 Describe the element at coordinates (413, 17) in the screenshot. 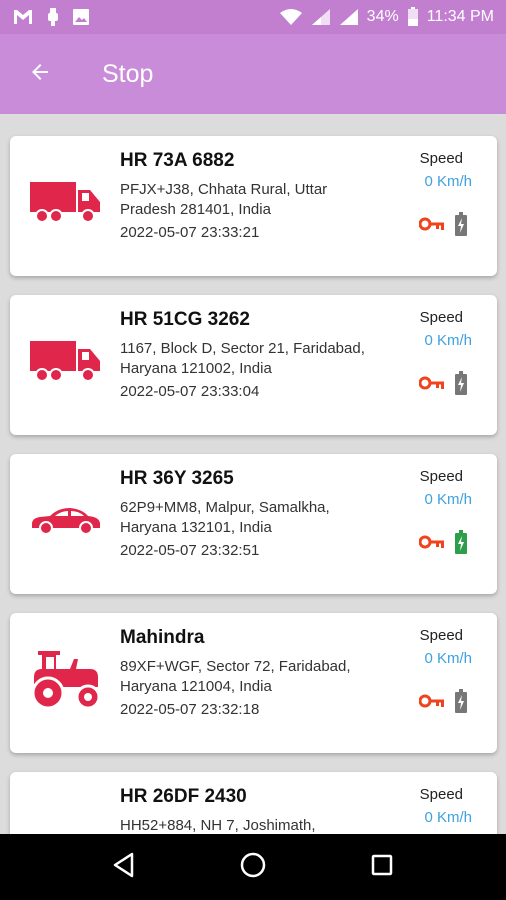

I see `battery-icon` at that location.